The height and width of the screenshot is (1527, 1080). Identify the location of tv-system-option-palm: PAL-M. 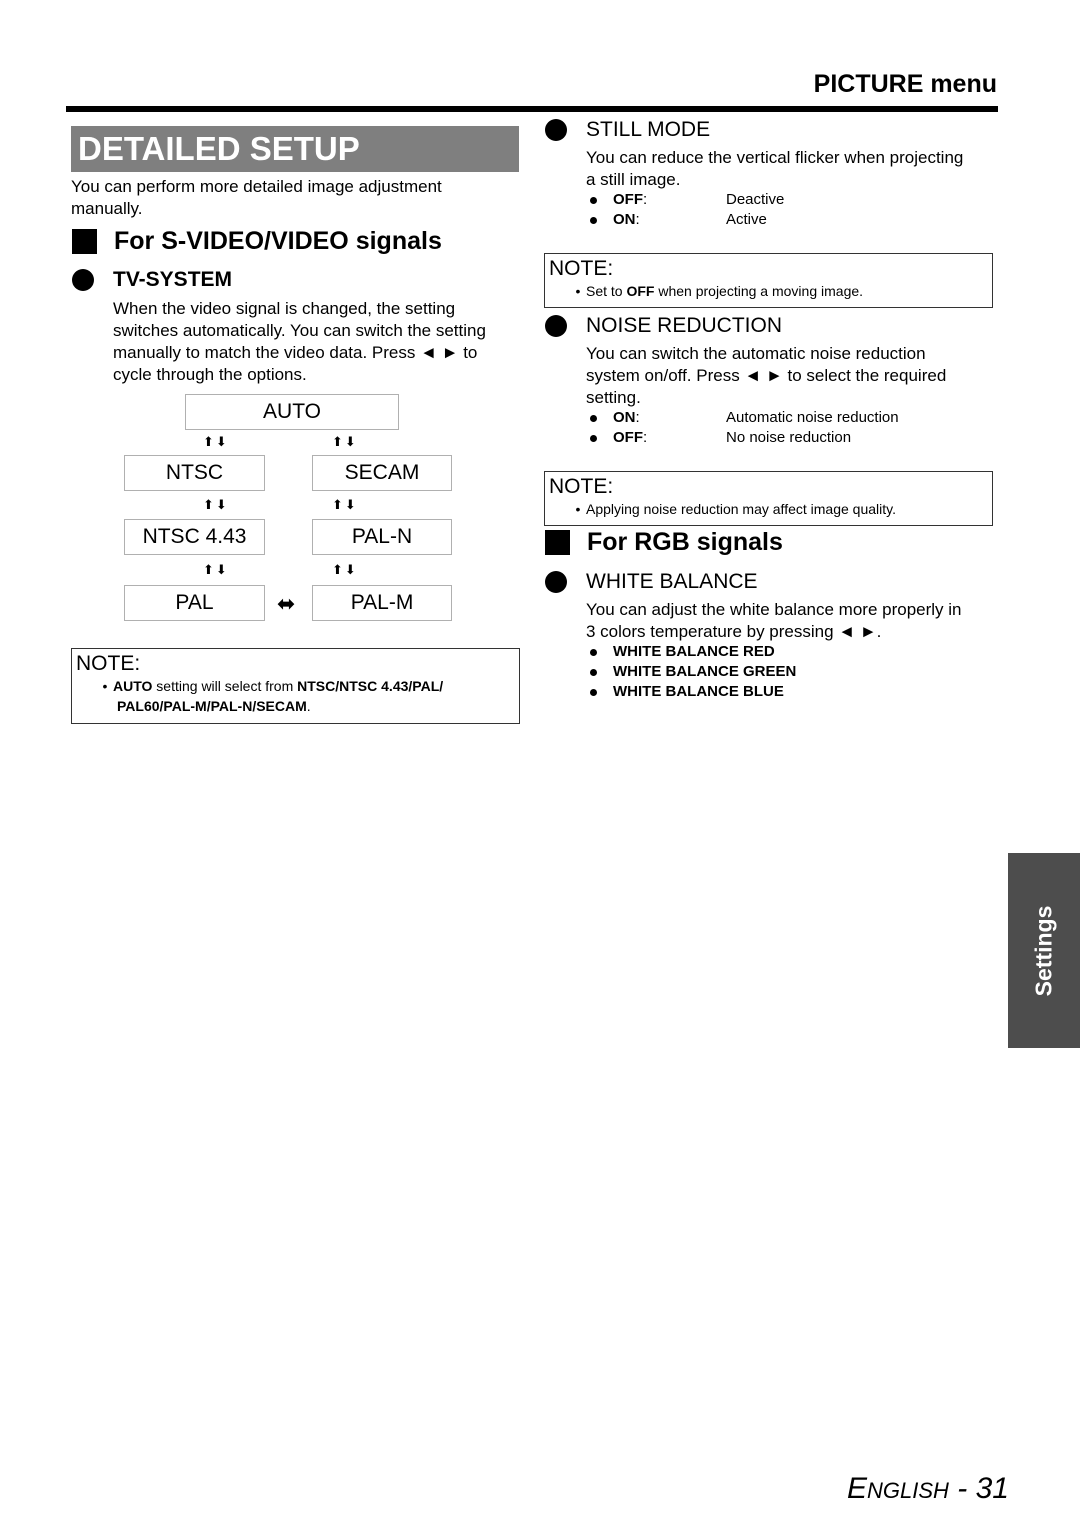
(382, 603).